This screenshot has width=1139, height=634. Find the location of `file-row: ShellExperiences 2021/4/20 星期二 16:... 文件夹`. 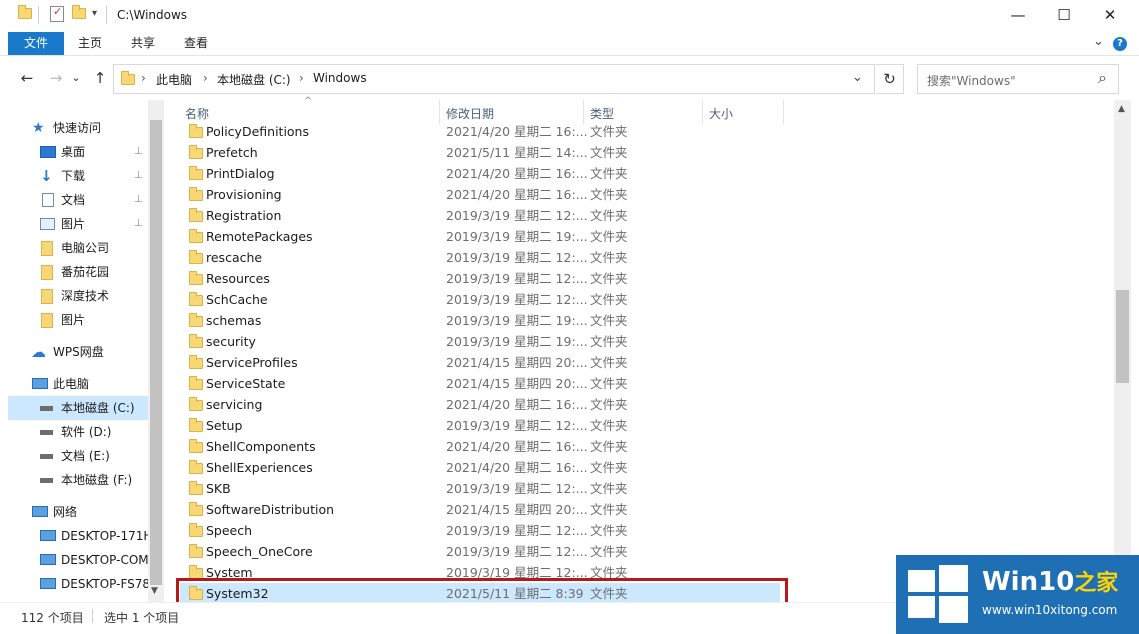

file-row: ShellExperiences 2021/4/20 星期二 16:... 文件夹 is located at coordinates (480, 467).